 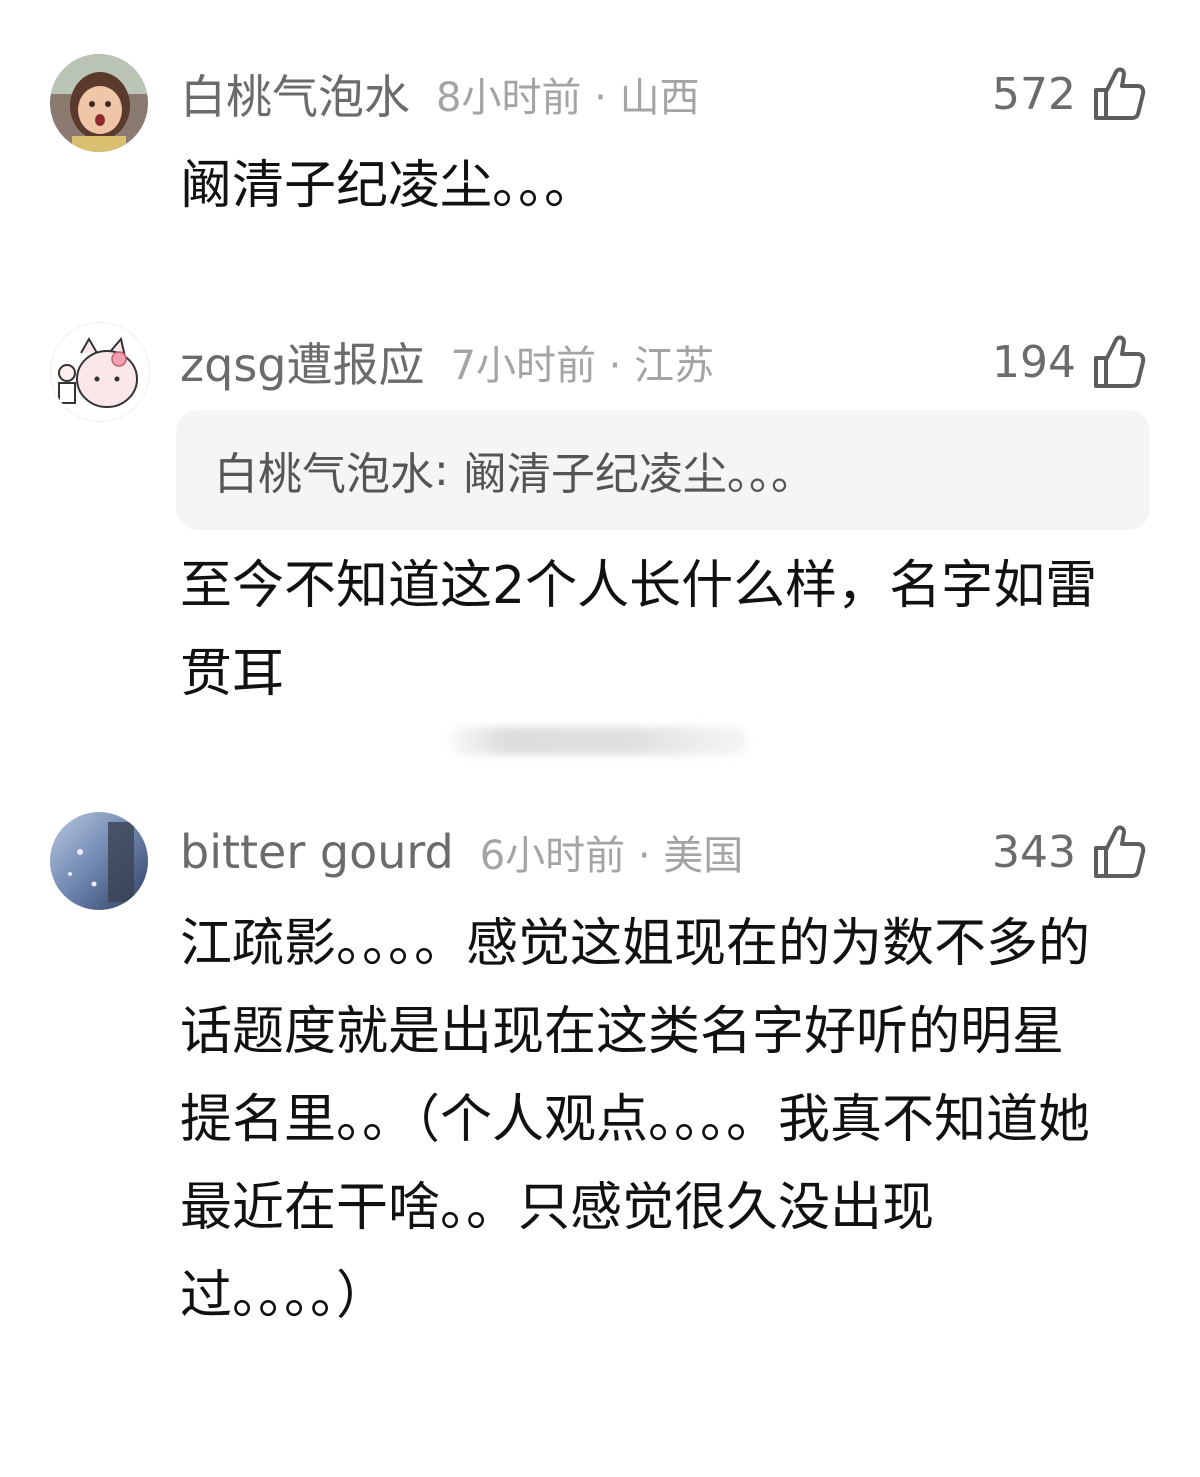 I want to click on blurred-divider, so click(x=598, y=741).